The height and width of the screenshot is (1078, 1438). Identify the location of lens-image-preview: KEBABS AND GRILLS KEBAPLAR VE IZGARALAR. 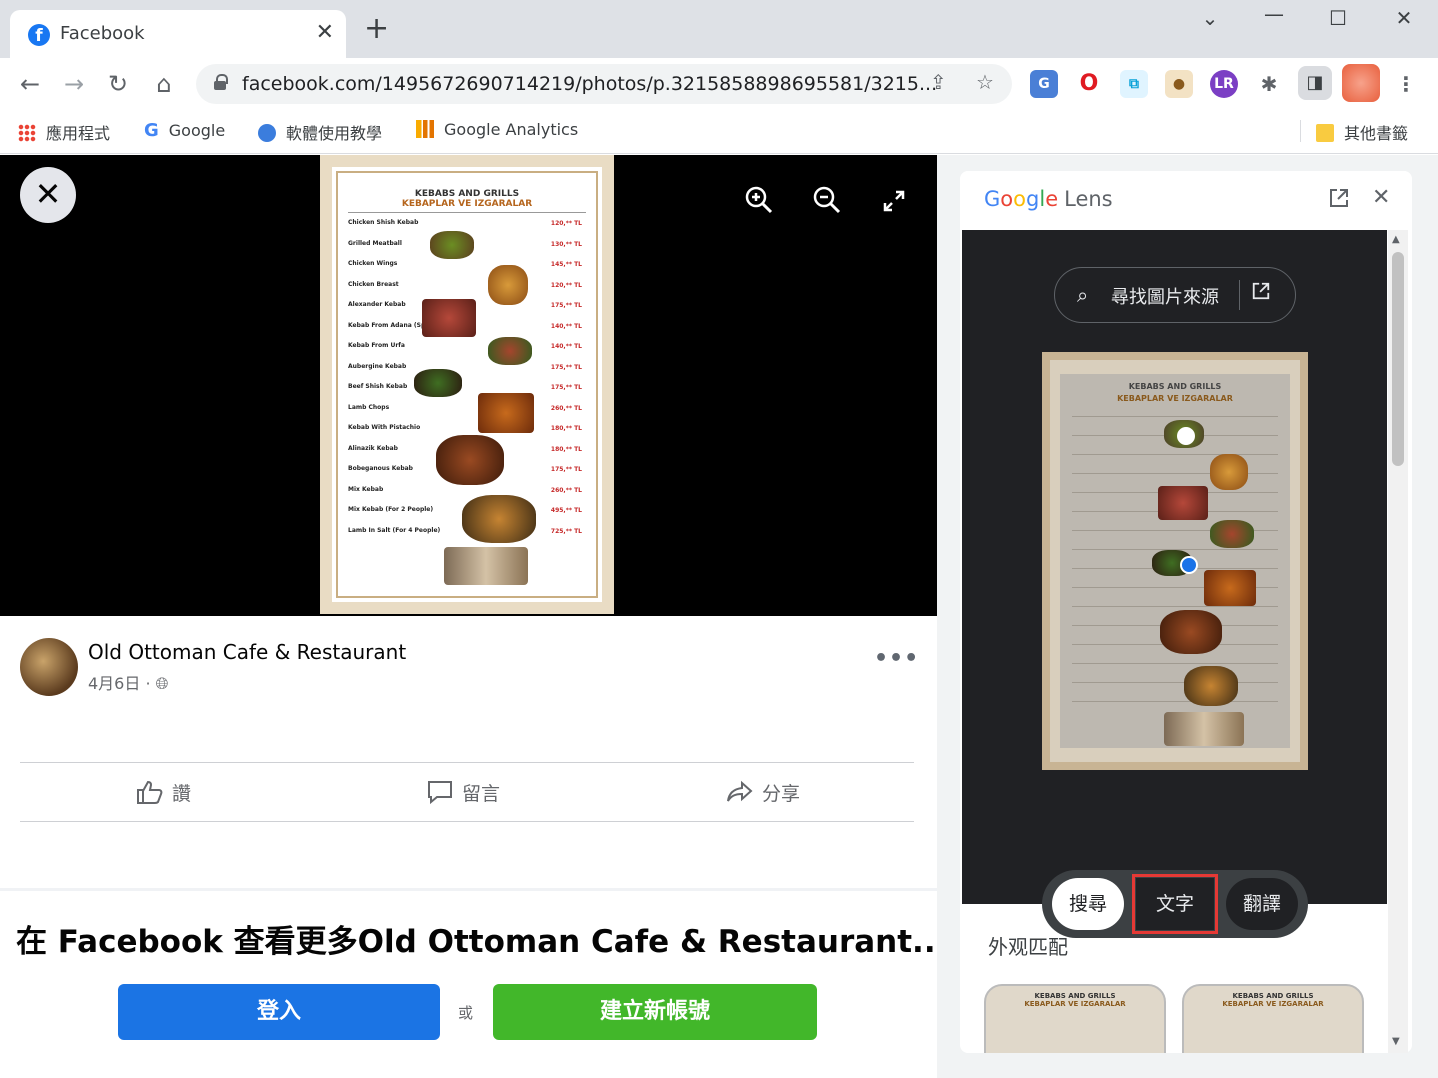
(1175, 561).